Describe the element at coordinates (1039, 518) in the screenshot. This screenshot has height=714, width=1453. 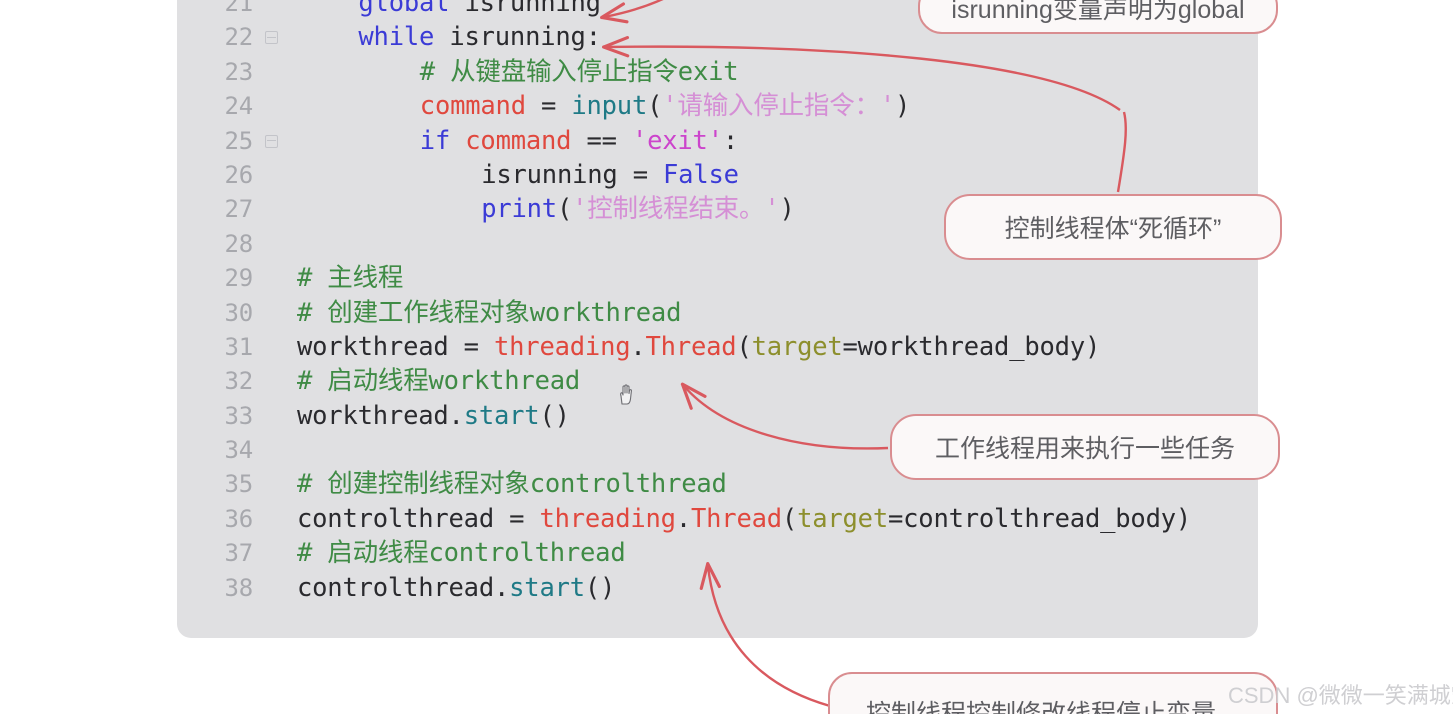
I see `code-token: =controlthread_body)` at that location.